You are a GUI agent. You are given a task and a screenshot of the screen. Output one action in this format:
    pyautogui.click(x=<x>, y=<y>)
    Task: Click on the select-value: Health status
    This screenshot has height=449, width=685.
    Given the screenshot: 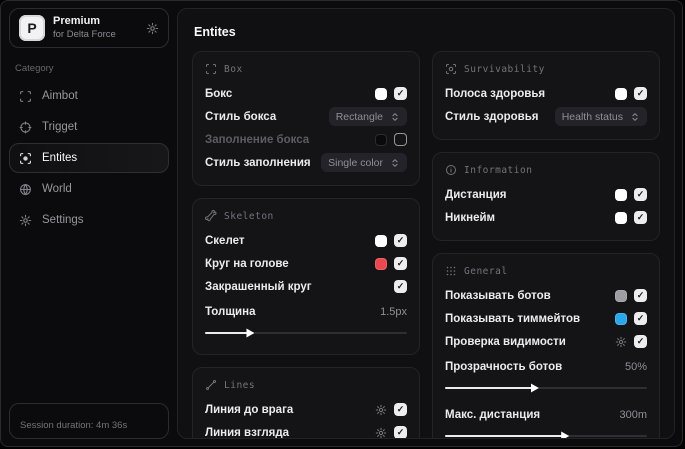 What is the action you would take?
    pyautogui.click(x=592, y=116)
    